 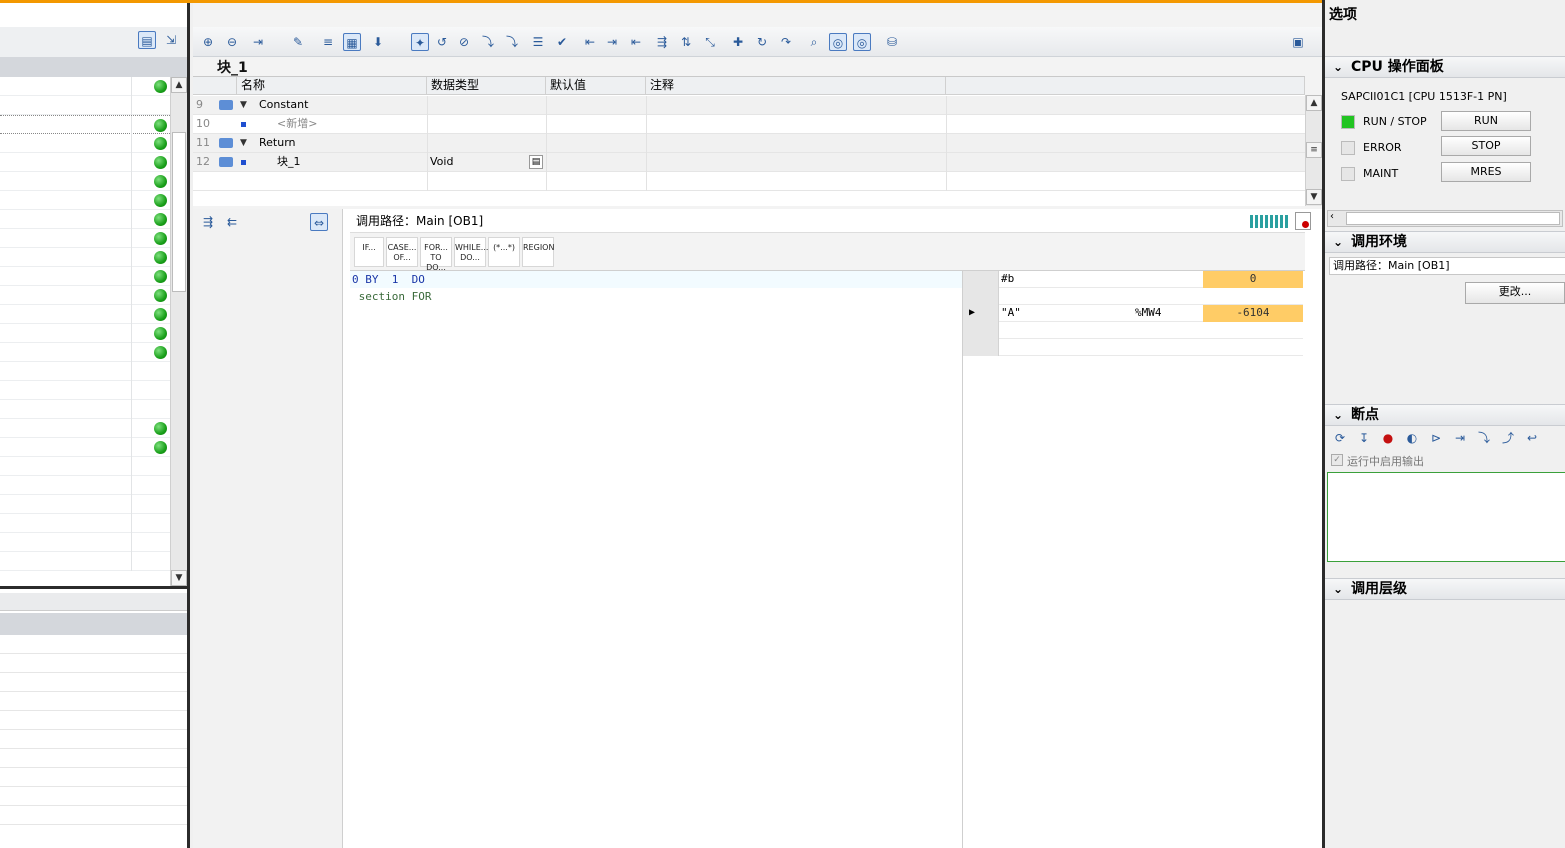 What do you see at coordinates (298, 42) in the screenshot?
I see `clear-icon: ✎` at bounding box center [298, 42].